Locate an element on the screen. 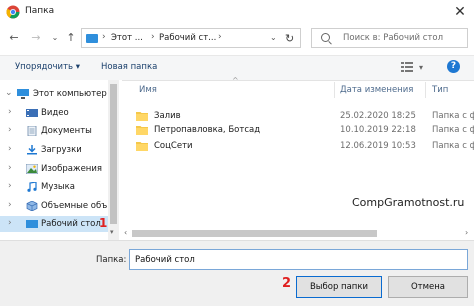  search-box: Поиск в: Рабочий стол is located at coordinates (389, 38).